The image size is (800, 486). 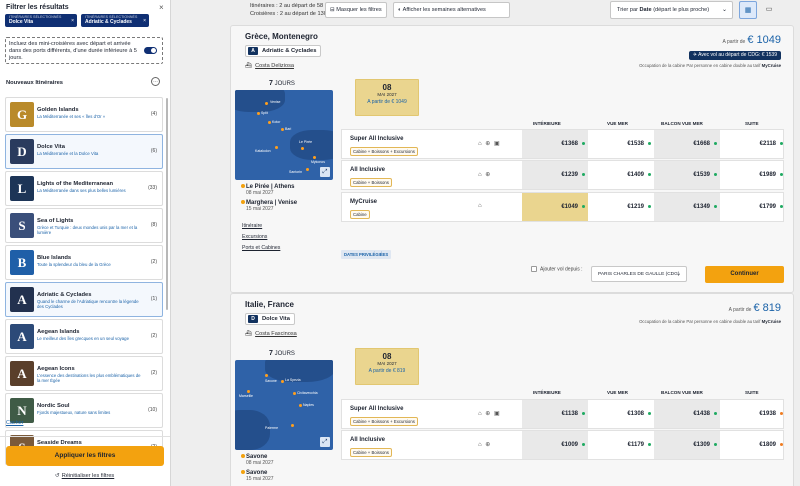 What do you see at coordinates (569, 207) in the screenshot?
I see `cabin-price: €1049` at bounding box center [569, 207].